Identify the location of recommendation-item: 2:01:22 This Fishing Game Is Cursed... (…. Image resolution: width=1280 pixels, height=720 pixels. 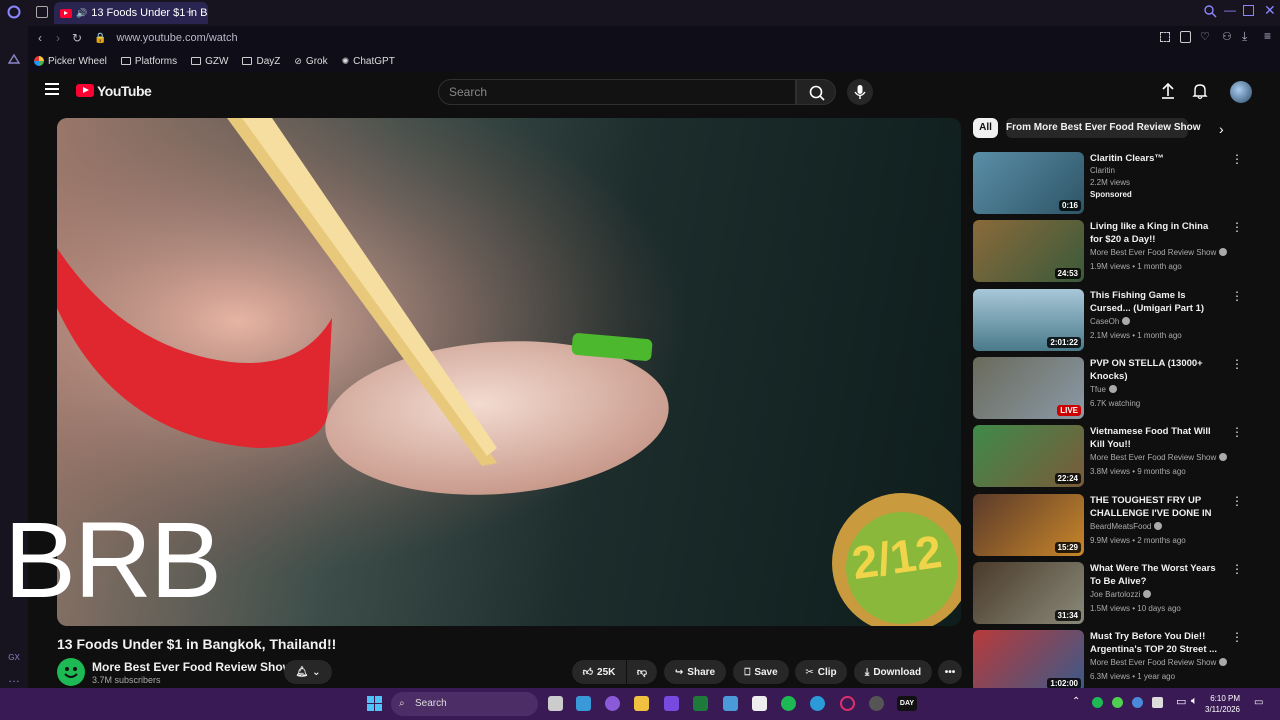
(1113, 321).